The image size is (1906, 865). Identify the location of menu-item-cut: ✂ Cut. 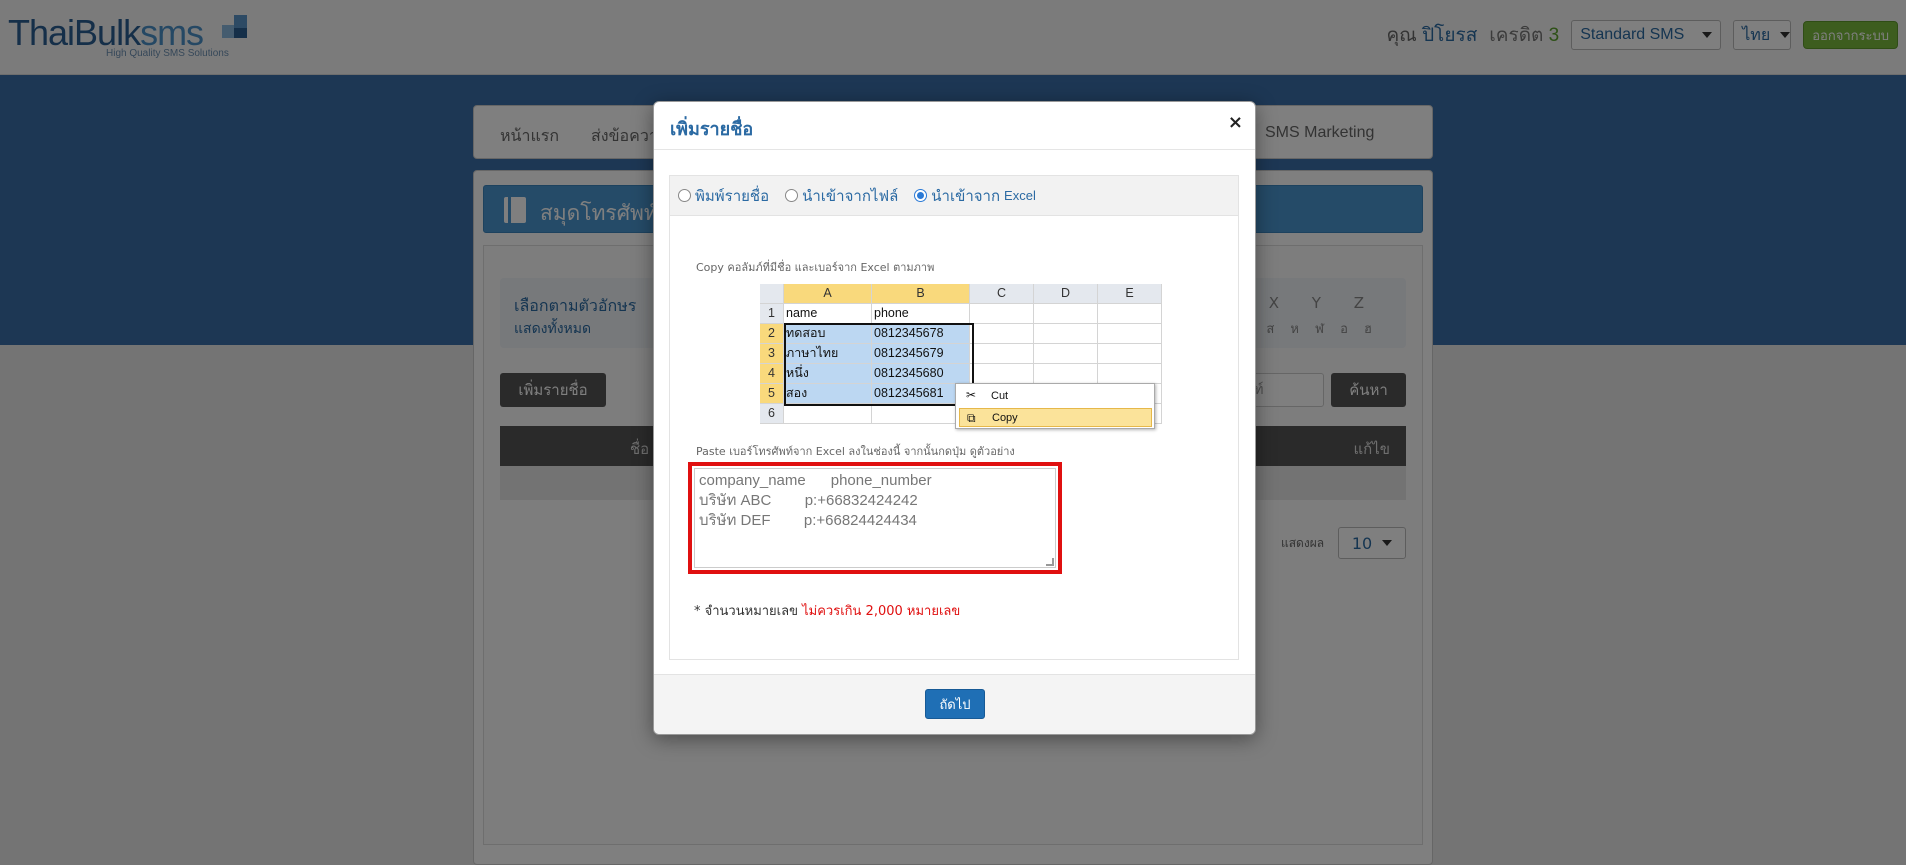
(1055, 395).